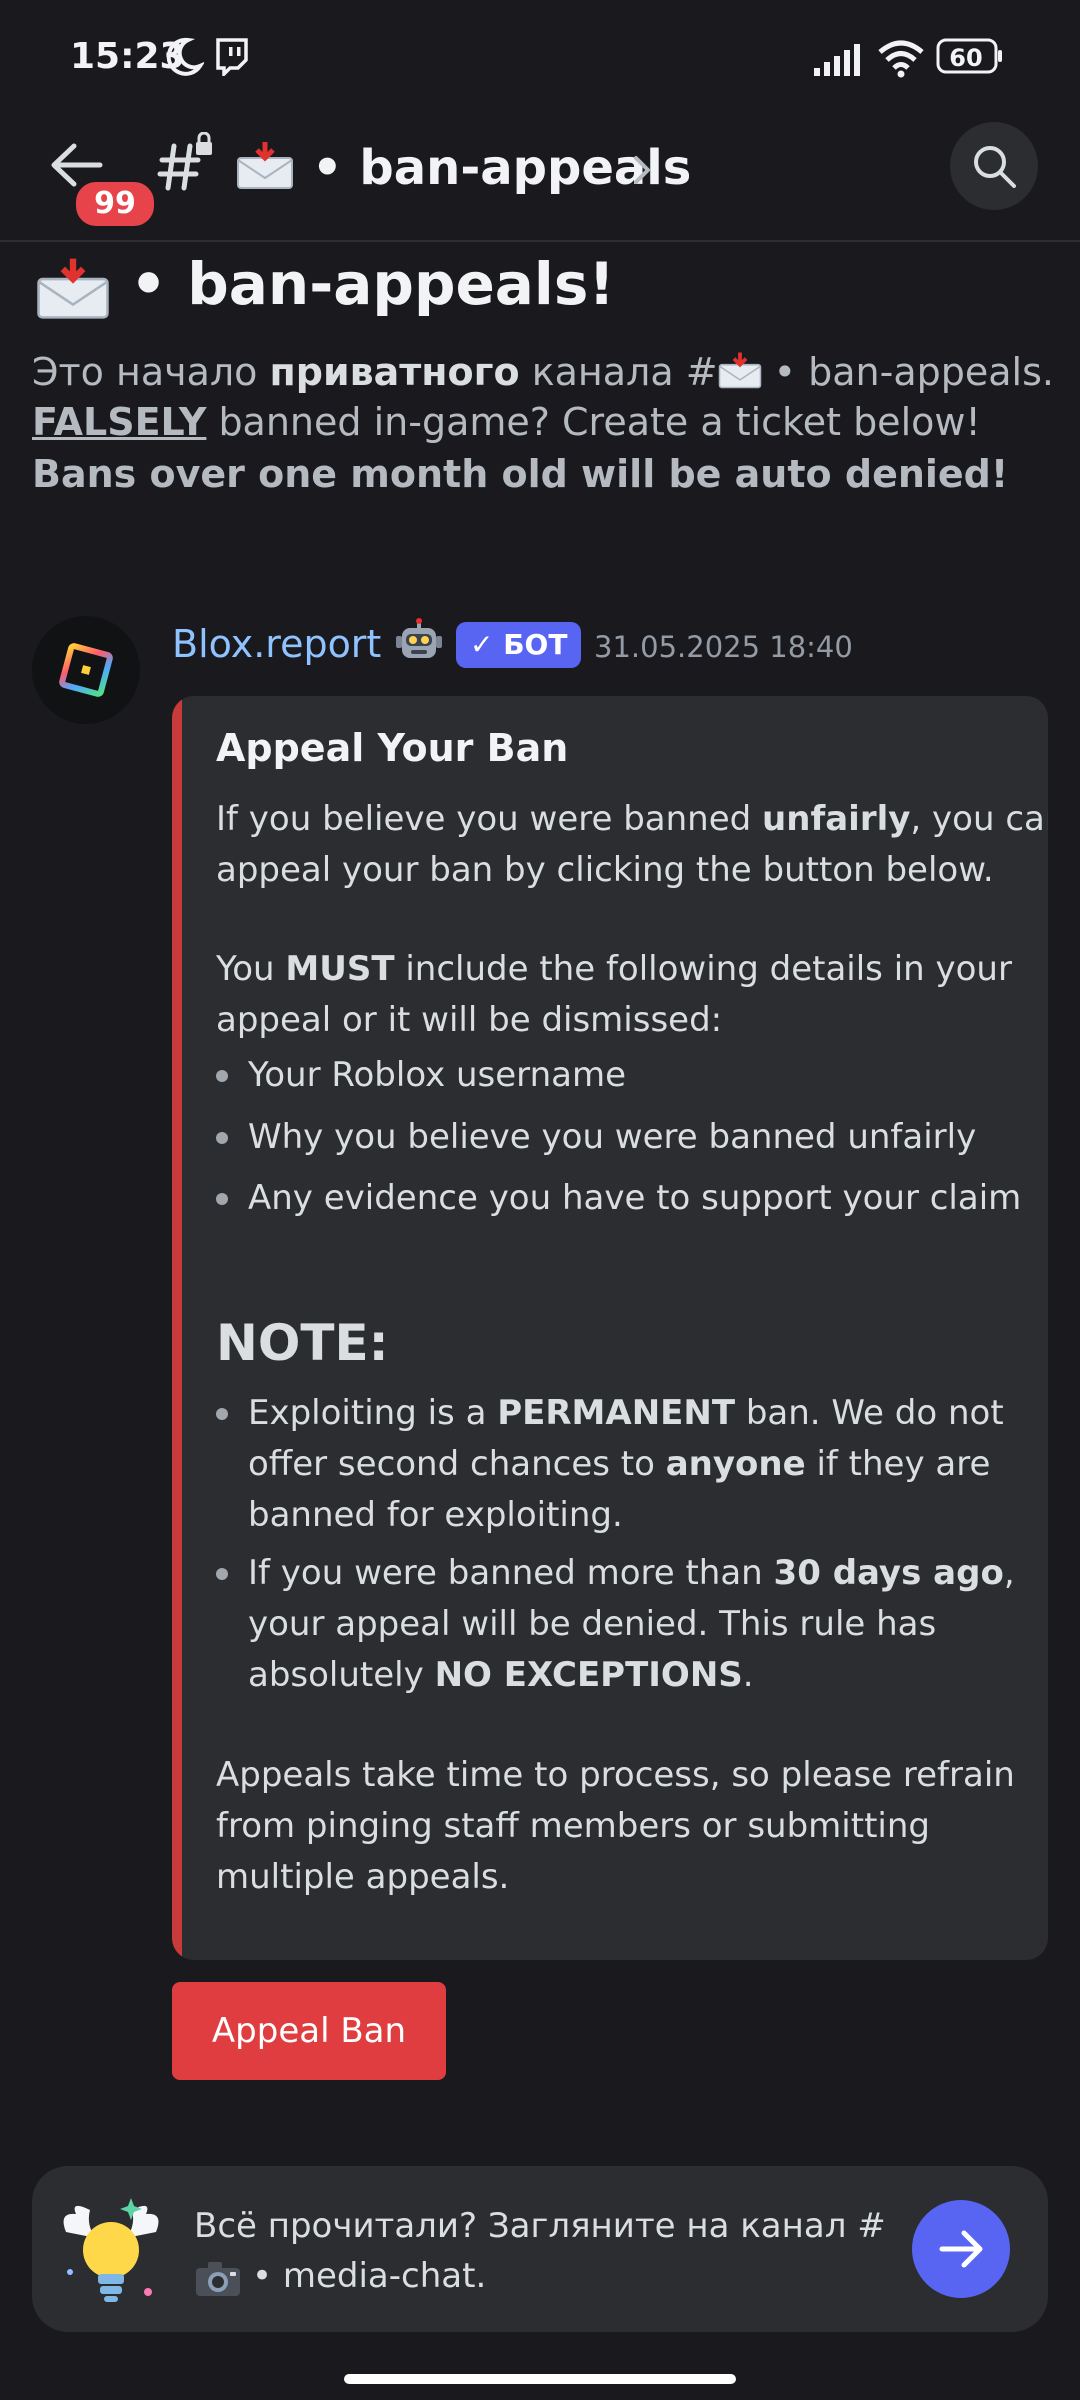  What do you see at coordinates (573, 1826) in the screenshot?
I see `embed-footer-text: from pinging staff members or submitting` at bounding box center [573, 1826].